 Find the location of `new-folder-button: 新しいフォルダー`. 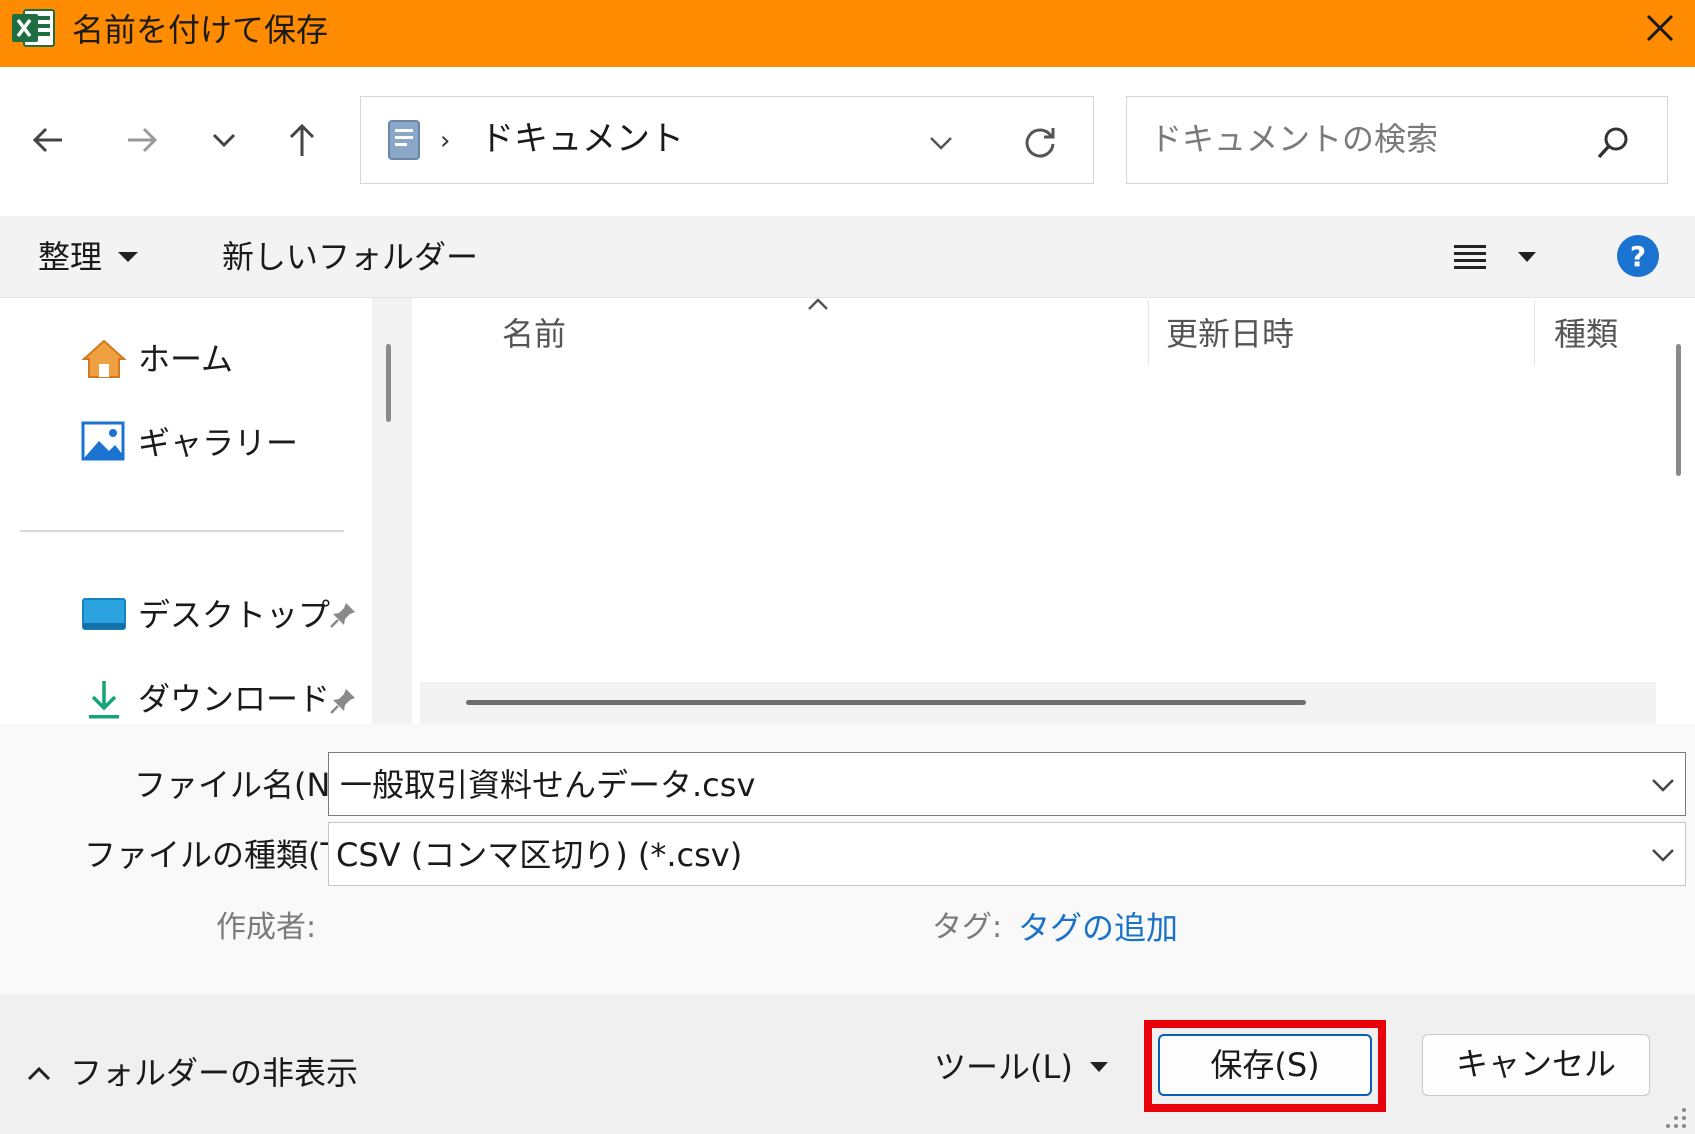

new-folder-button: 新しいフォルダー is located at coordinates (350, 257).